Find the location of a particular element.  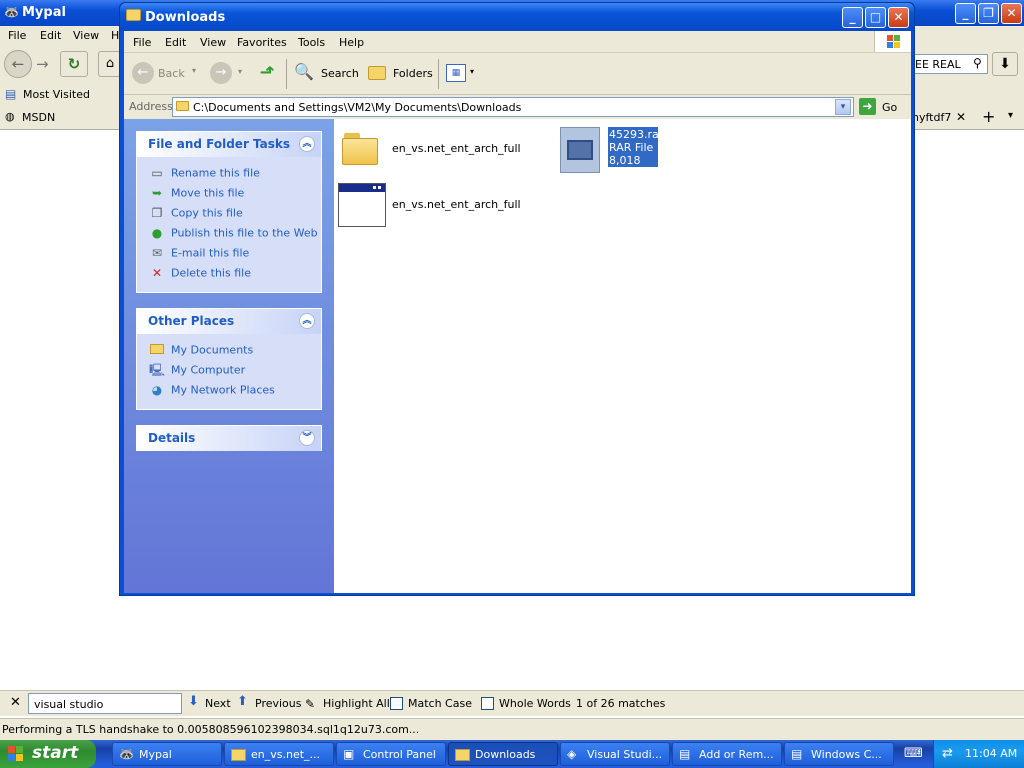

browser-back-icon: ← is located at coordinates (18, 64).